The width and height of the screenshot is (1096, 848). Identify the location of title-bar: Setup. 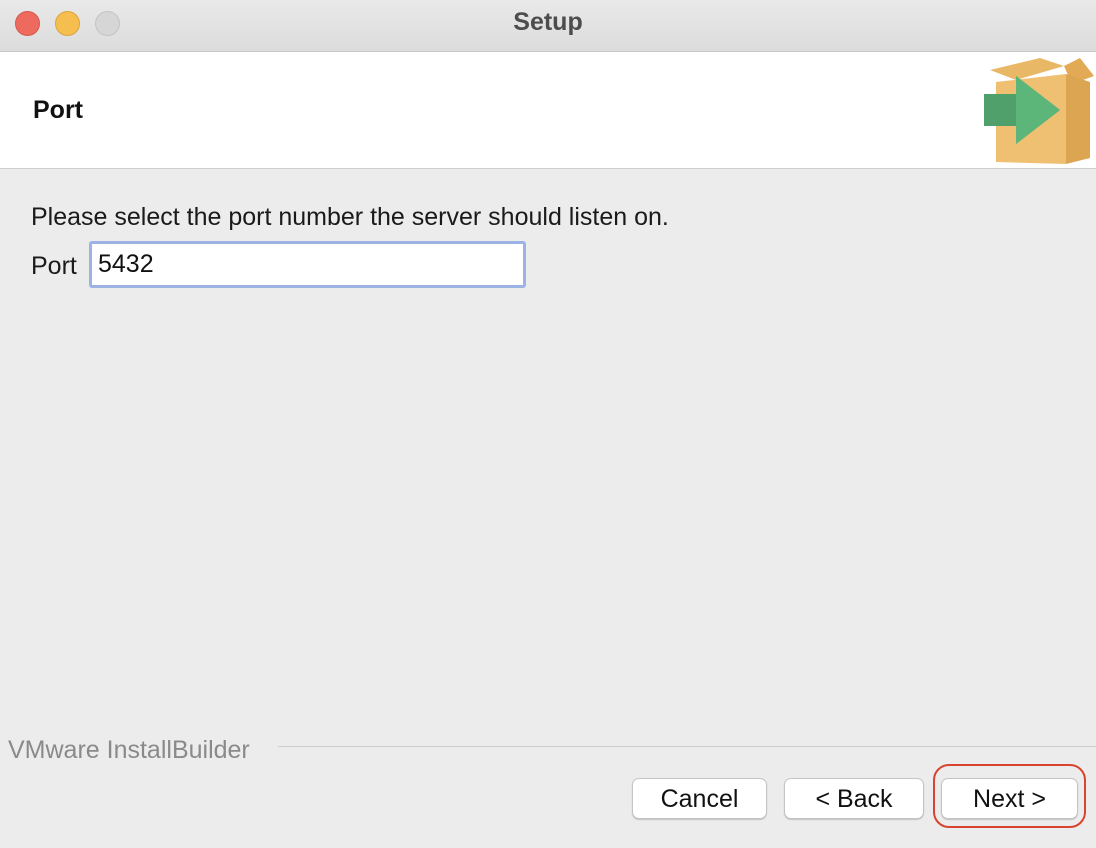
(548, 26).